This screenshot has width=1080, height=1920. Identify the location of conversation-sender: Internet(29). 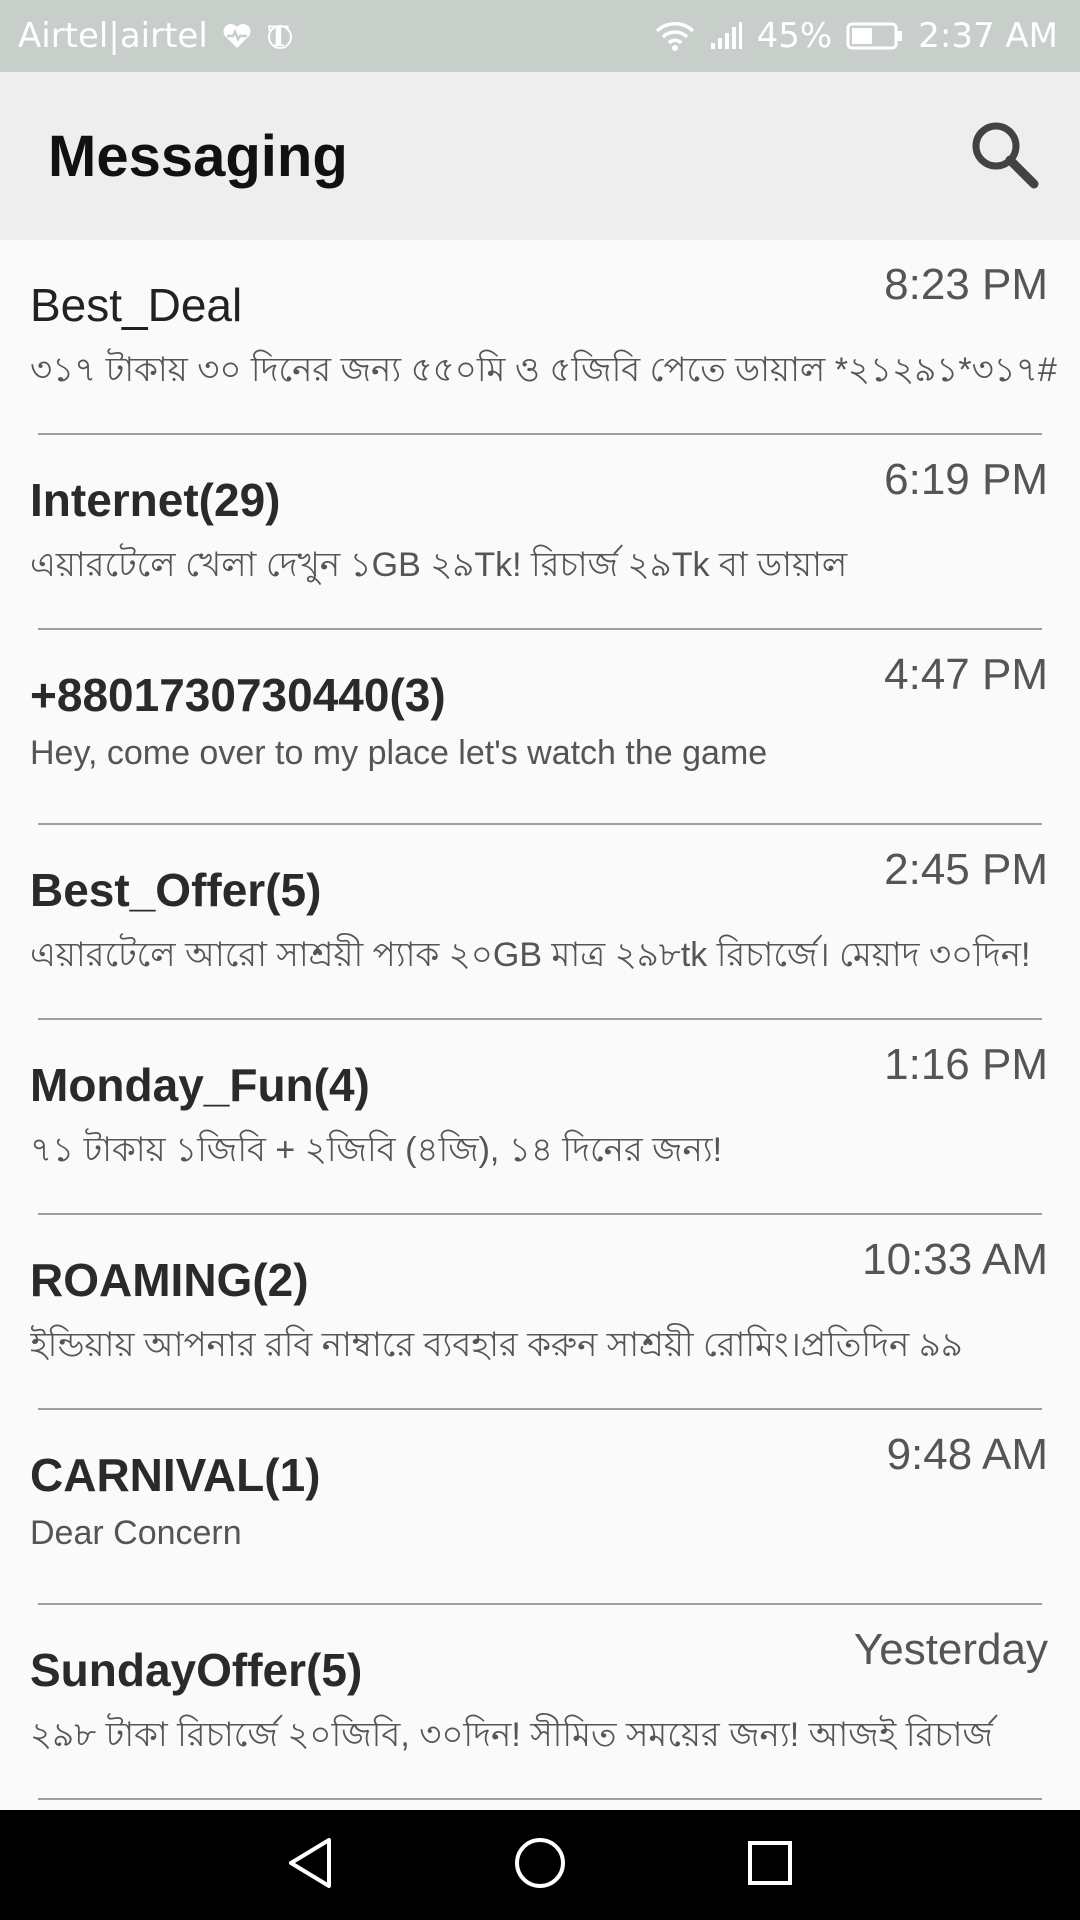
(155, 500).